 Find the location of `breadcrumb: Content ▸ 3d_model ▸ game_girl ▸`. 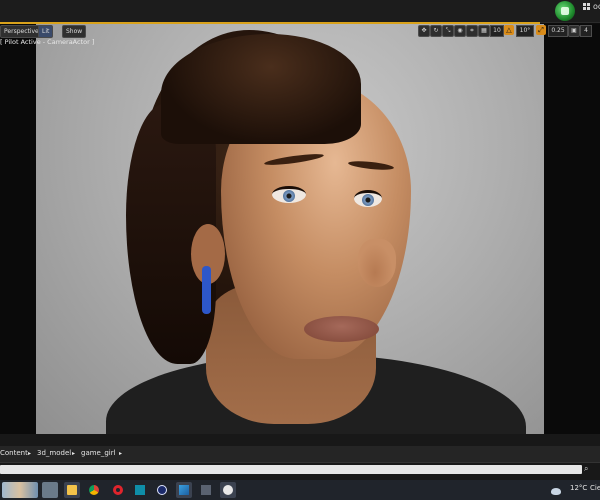

breadcrumb: Content ▸ 3d_model ▸ game_girl ▸ is located at coordinates (300, 454).